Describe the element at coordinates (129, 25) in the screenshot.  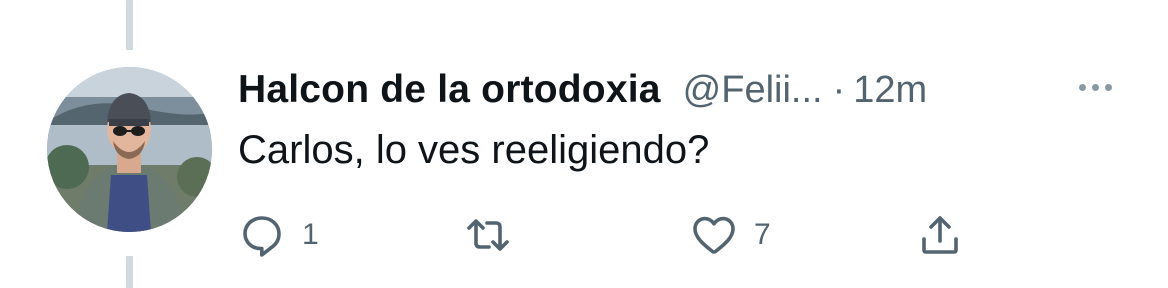
I see `thread-line-top` at that location.